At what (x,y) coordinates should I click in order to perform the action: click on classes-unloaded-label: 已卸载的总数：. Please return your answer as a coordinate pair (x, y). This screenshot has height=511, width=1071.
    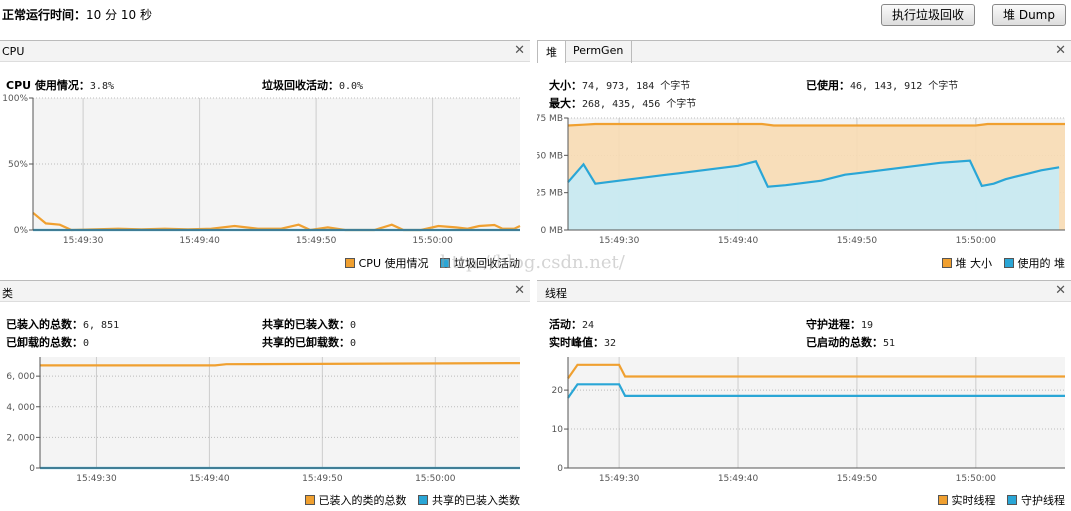
    Looking at the image, I should click on (44, 342).